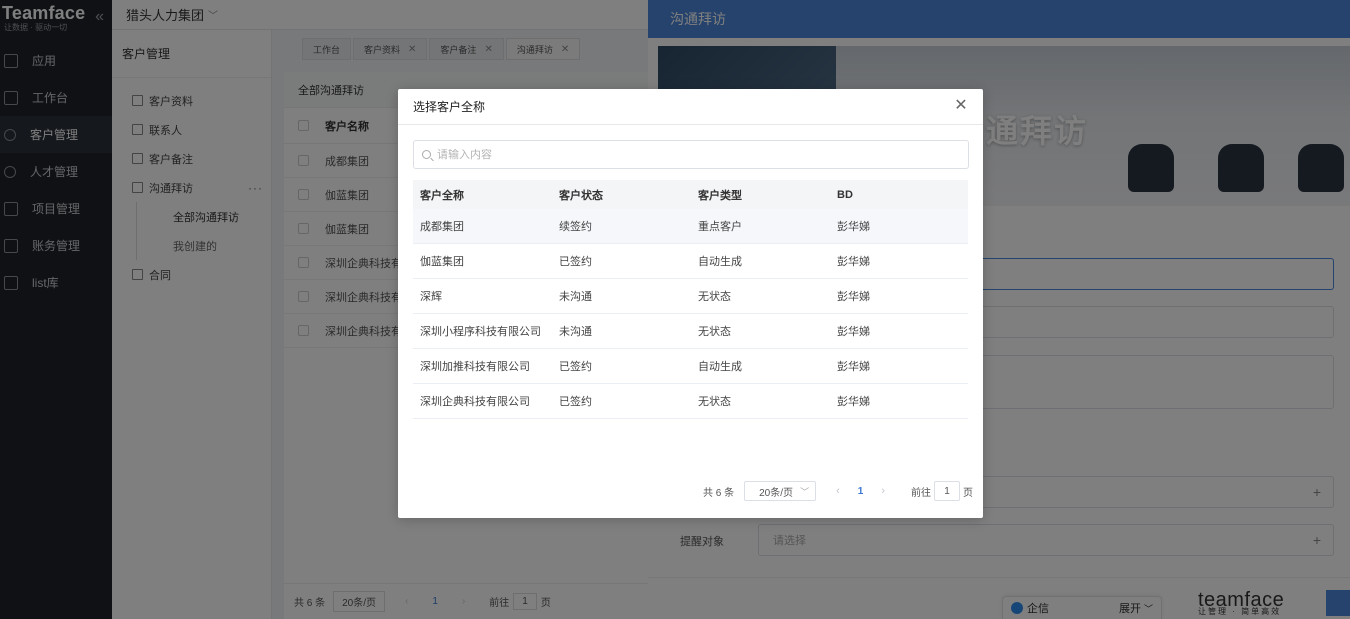  Describe the element at coordinates (720, 195) in the screenshot. I see `col-customer-type: 客户类型` at that location.